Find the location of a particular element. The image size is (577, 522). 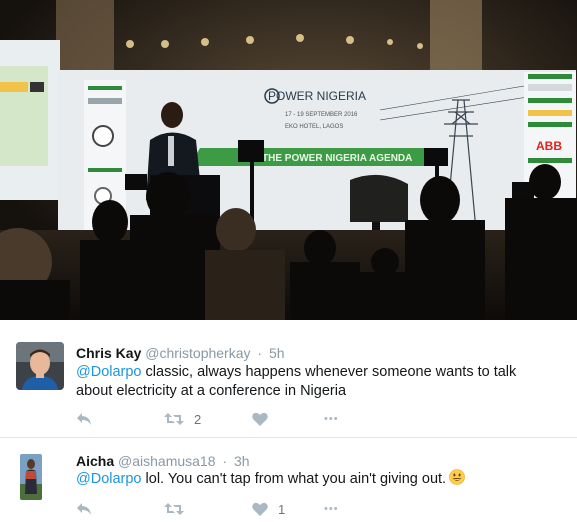

like-count: 1 is located at coordinates (282, 509).